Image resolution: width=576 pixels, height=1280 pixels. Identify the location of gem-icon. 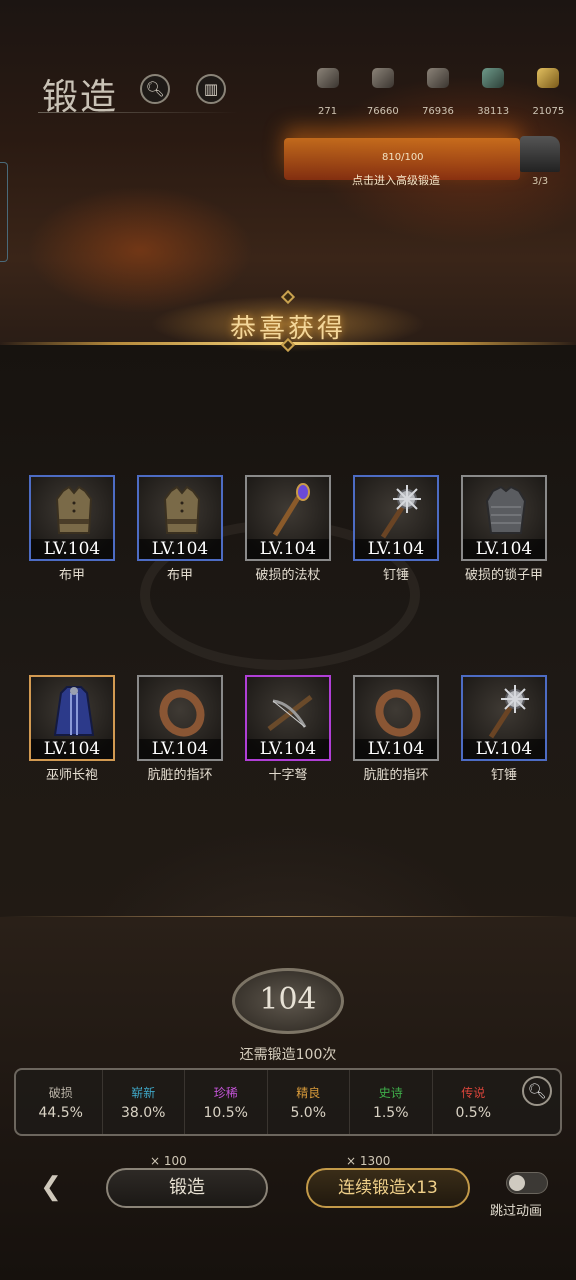
(493, 78).